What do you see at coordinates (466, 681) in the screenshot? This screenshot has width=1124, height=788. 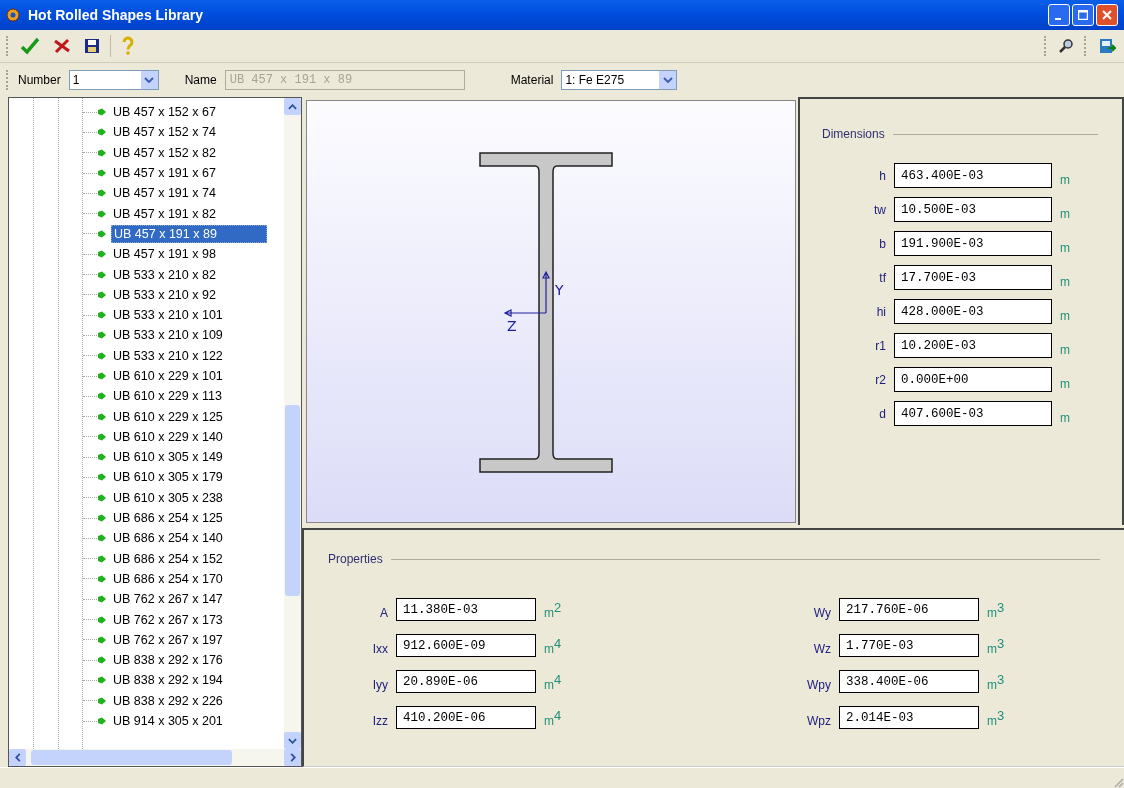 I see `property-field: 20.890E-06` at bounding box center [466, 681].